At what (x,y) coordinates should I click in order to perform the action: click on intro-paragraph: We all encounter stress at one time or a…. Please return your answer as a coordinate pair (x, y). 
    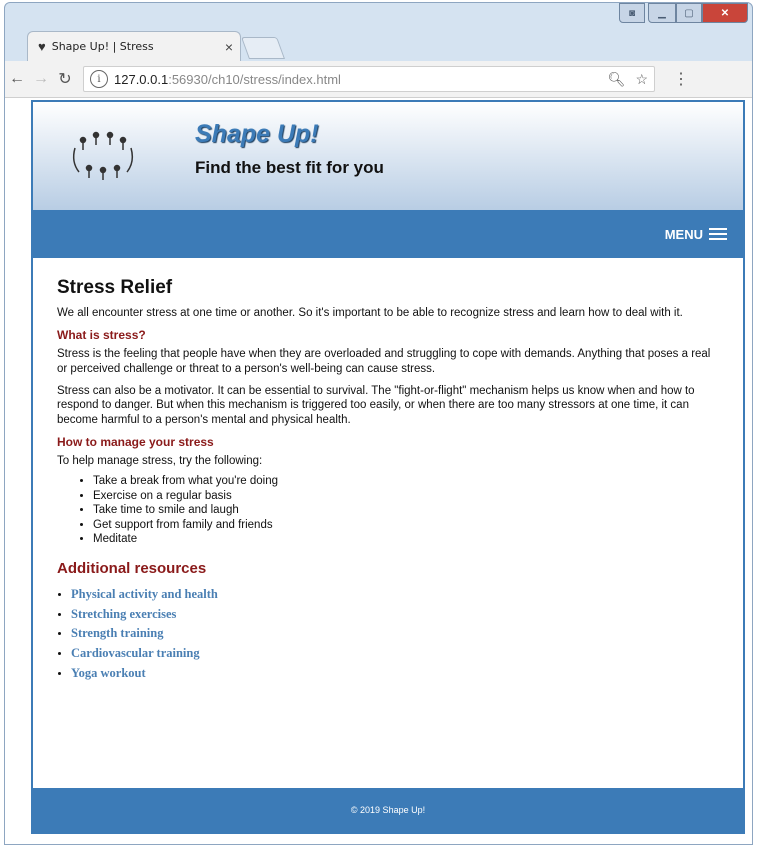
    Looking at the image, I should click on (370, 312).